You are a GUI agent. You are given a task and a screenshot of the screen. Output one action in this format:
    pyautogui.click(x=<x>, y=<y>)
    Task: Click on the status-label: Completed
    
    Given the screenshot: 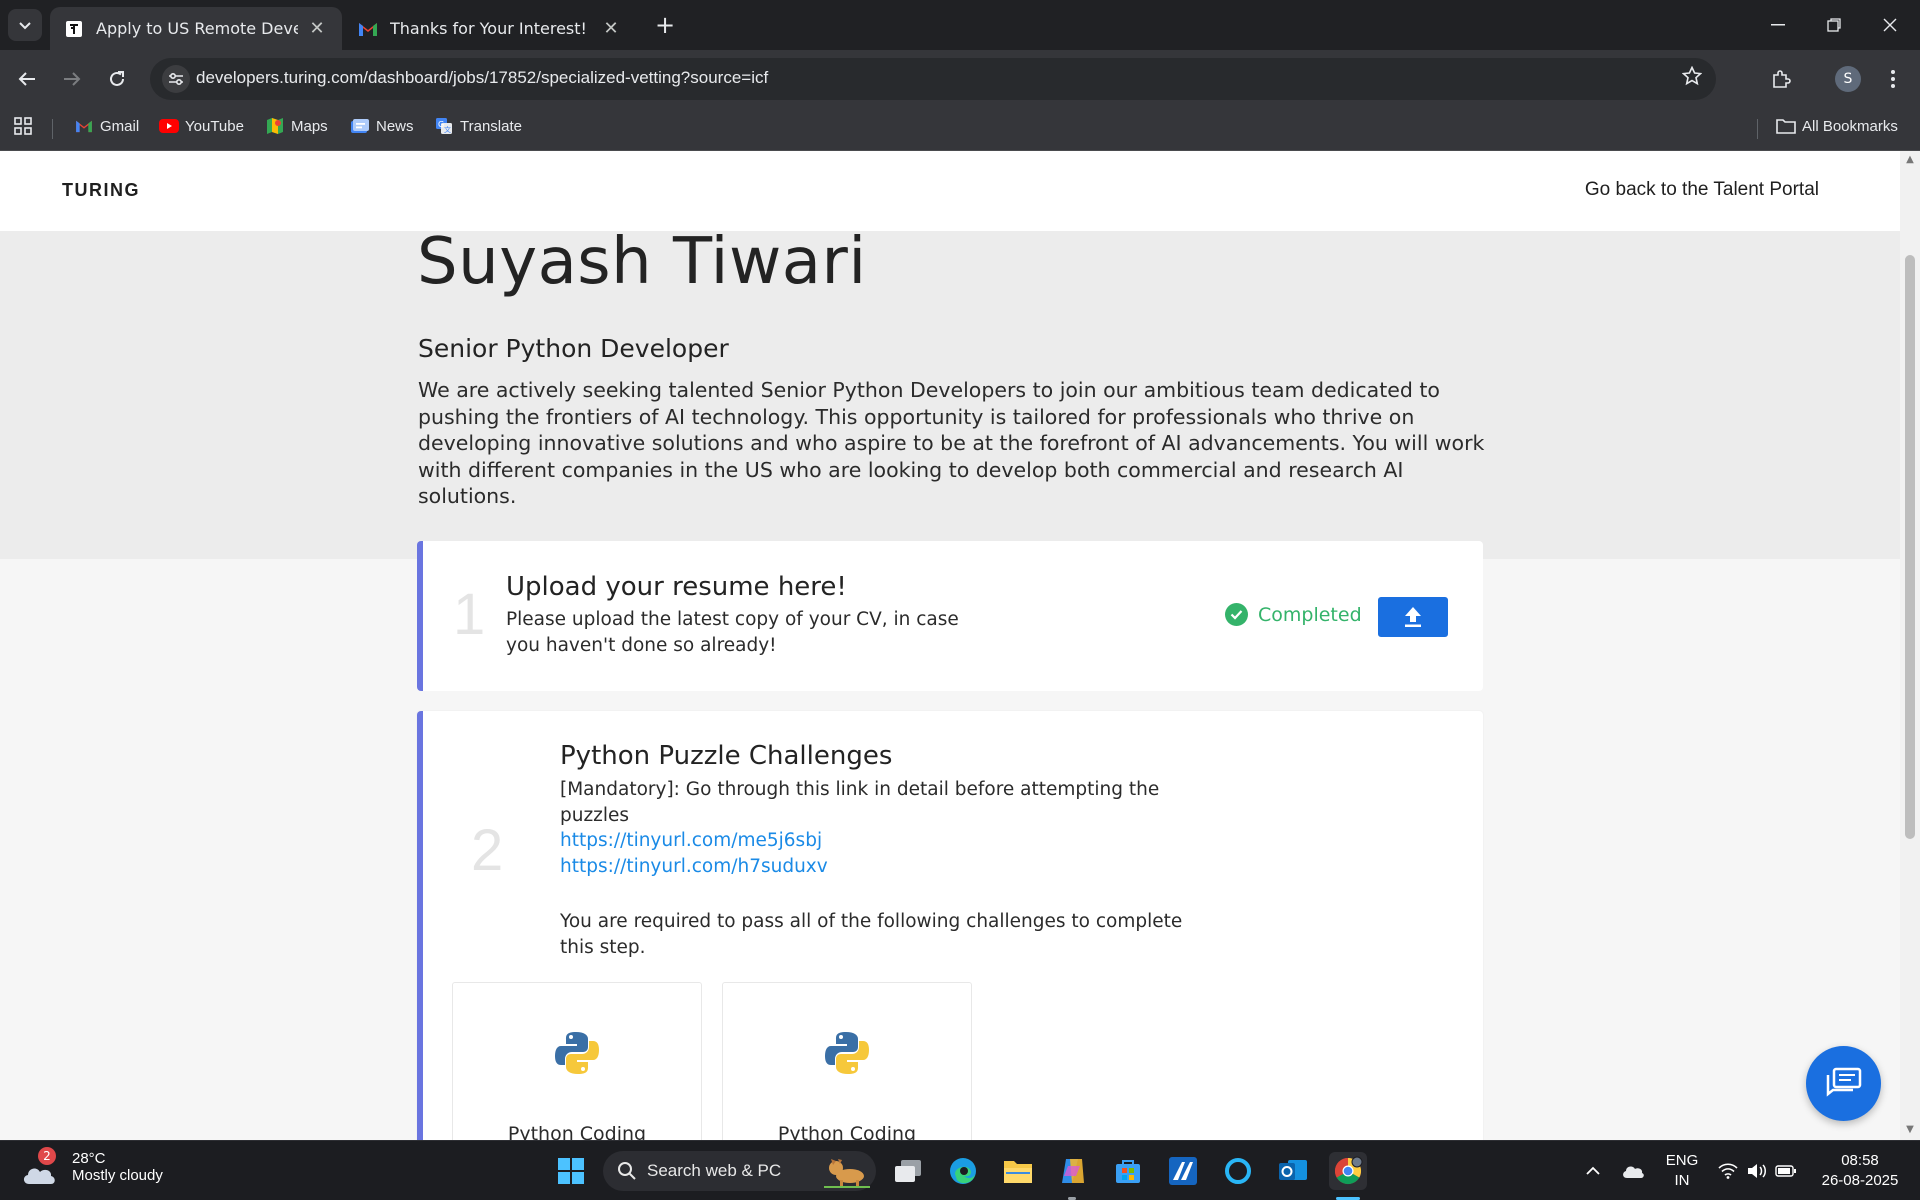 What is the action you would take?
    pyautogui.click(x=1310, y=614)
    